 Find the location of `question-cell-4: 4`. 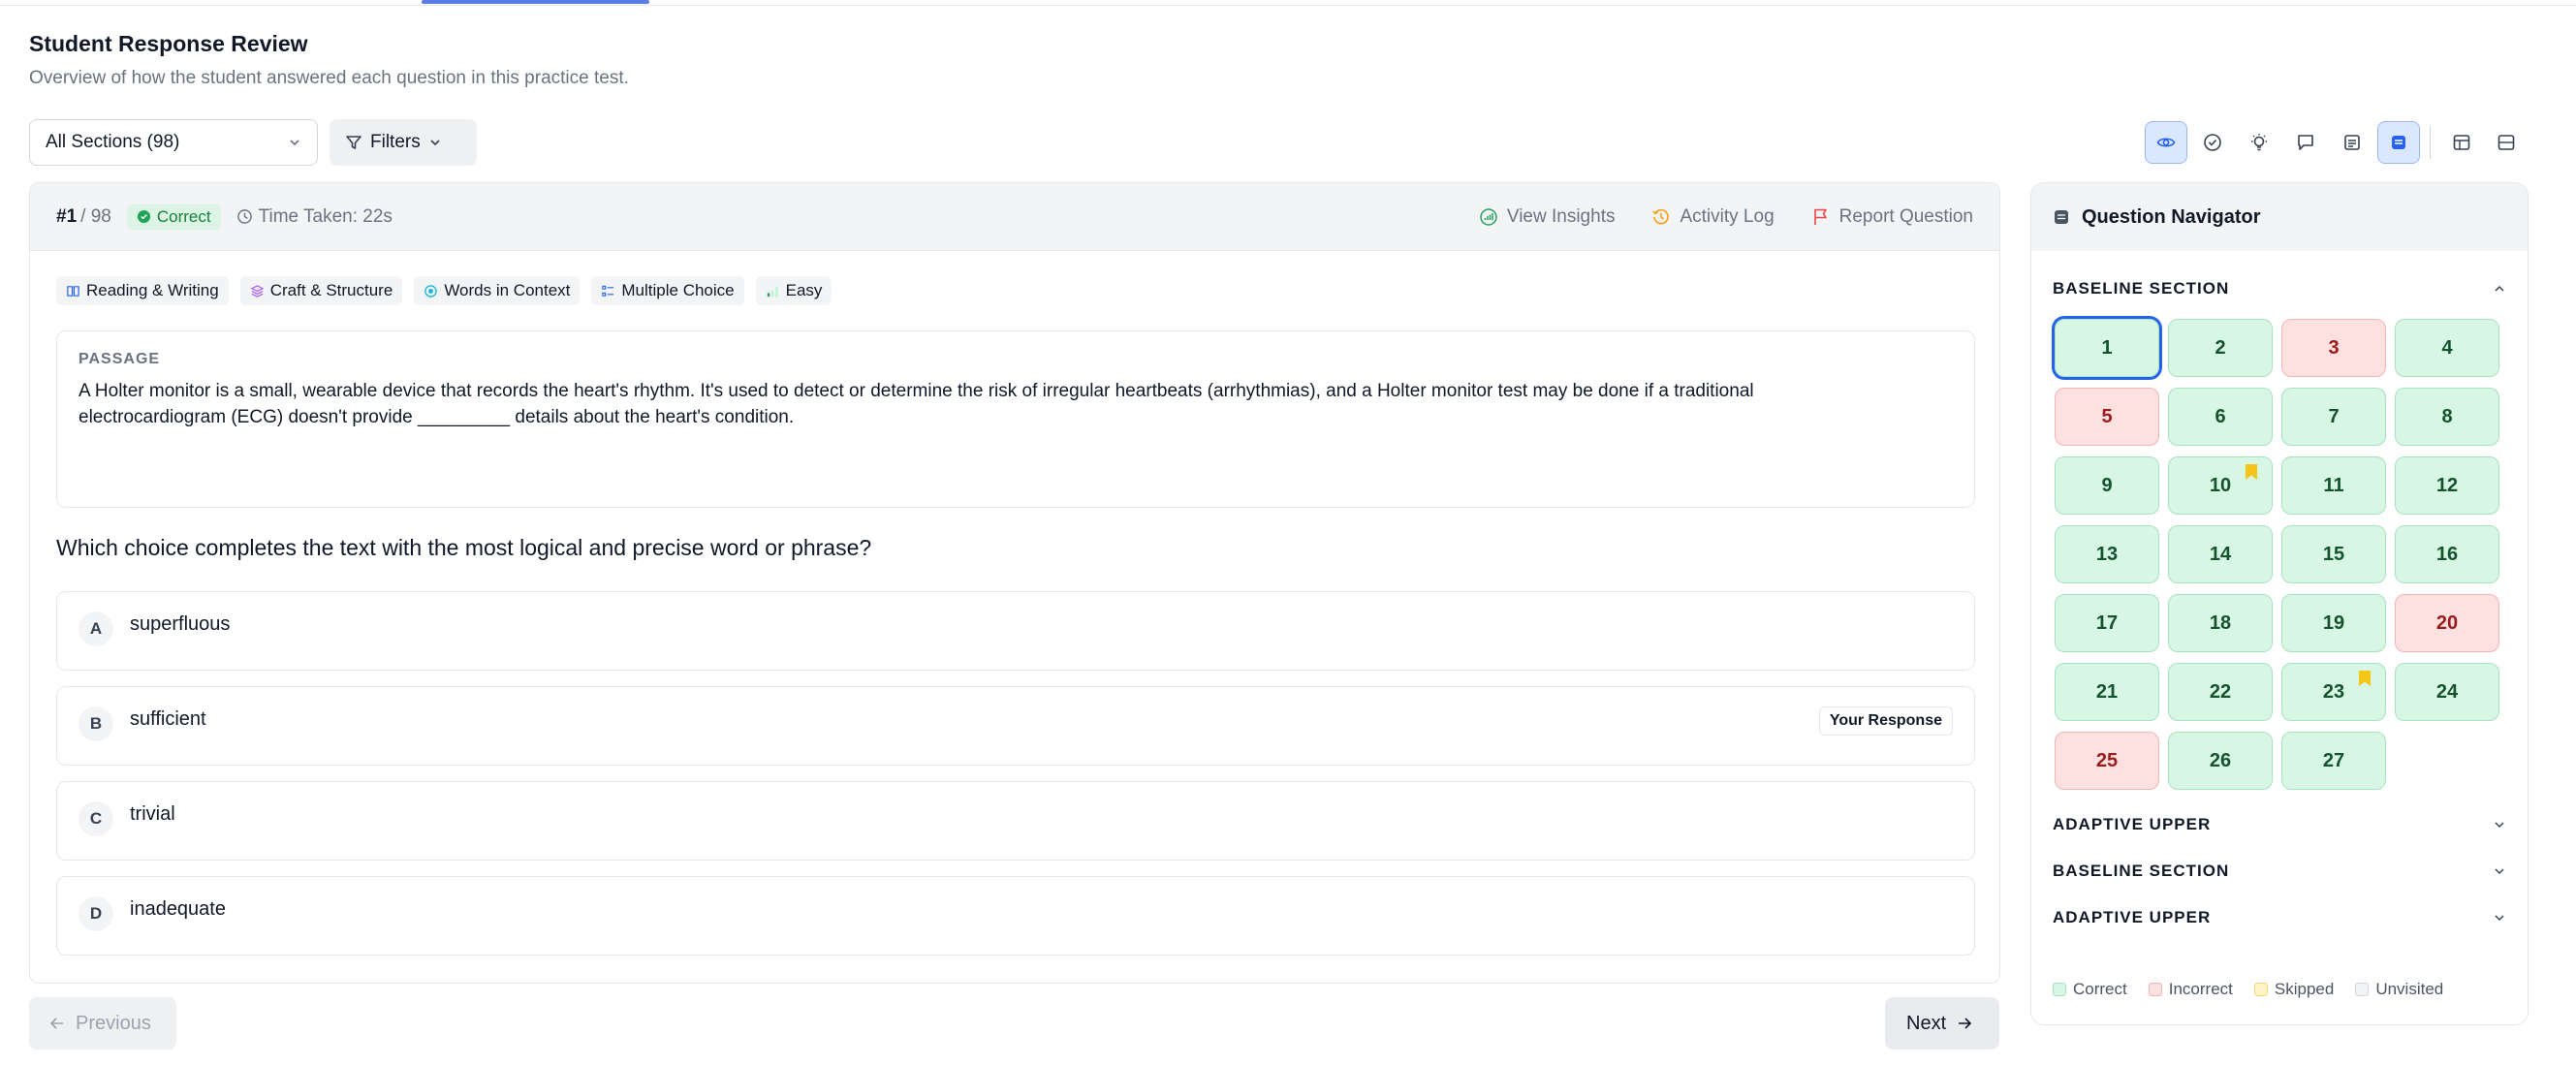

question-cell-4: 4 is located at coordinates (2447, 348).